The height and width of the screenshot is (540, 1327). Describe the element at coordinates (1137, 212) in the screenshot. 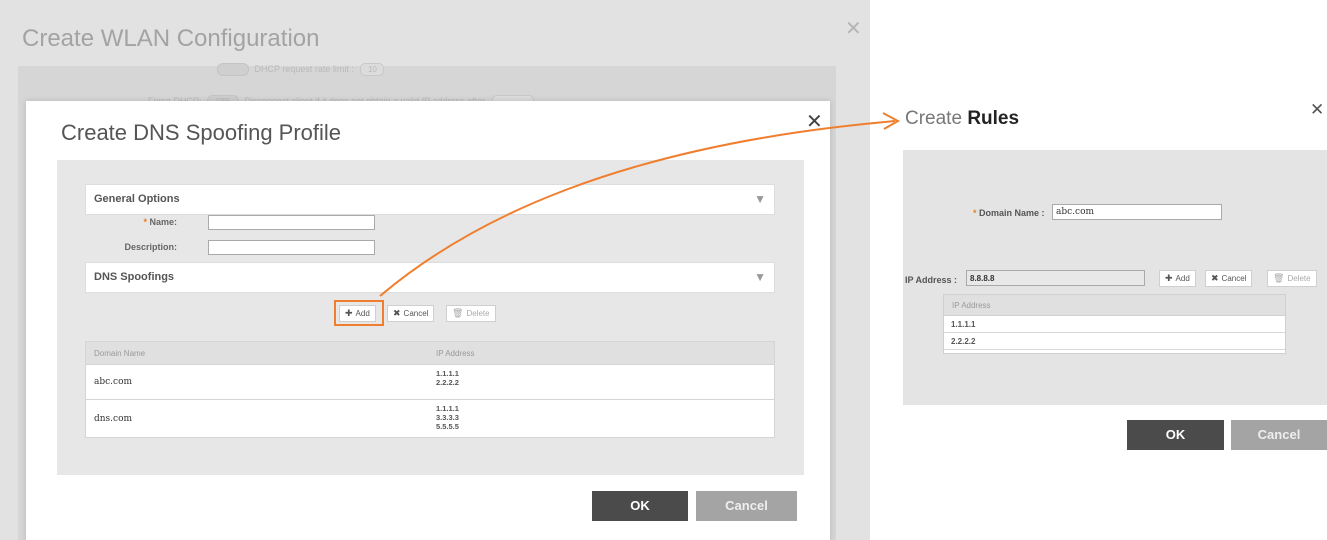

I see `domain-name-input` at that location.